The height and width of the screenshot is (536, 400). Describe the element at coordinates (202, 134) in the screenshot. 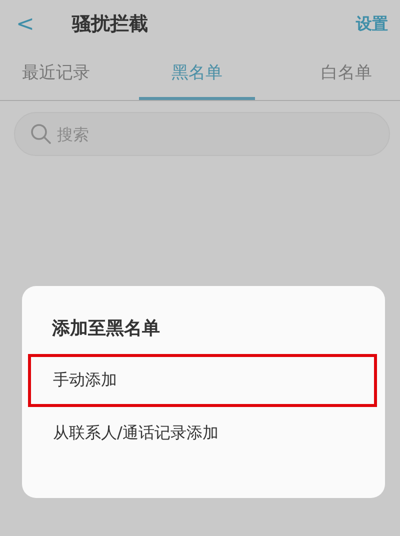

I see `search-field: 搜索` at that location.